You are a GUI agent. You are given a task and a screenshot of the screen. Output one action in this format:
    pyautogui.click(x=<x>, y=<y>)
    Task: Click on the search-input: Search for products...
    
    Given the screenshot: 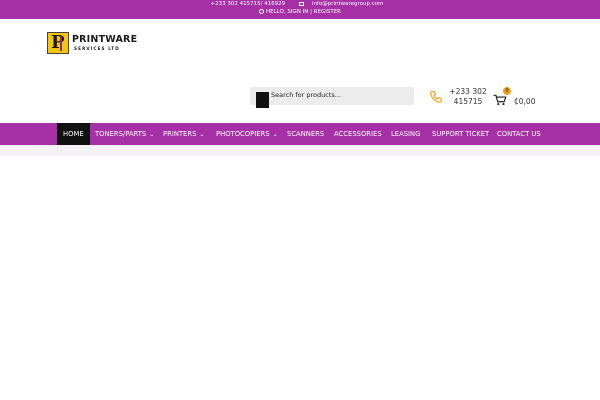 What is the action you would take?
    pyautogui.click(x=306, y=95)
    